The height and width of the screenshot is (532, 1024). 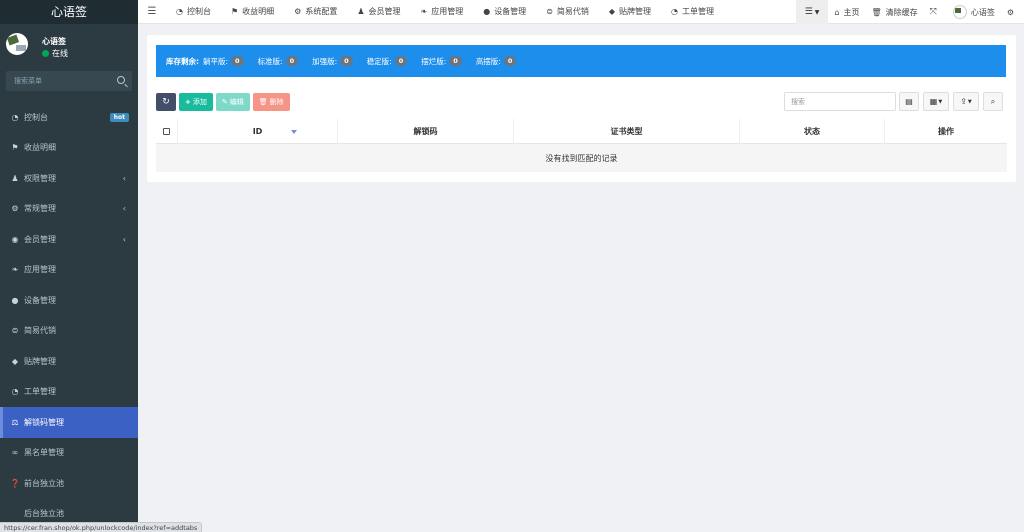 I want to click on nav-label: 收益明细, so click(x=258, y=11).